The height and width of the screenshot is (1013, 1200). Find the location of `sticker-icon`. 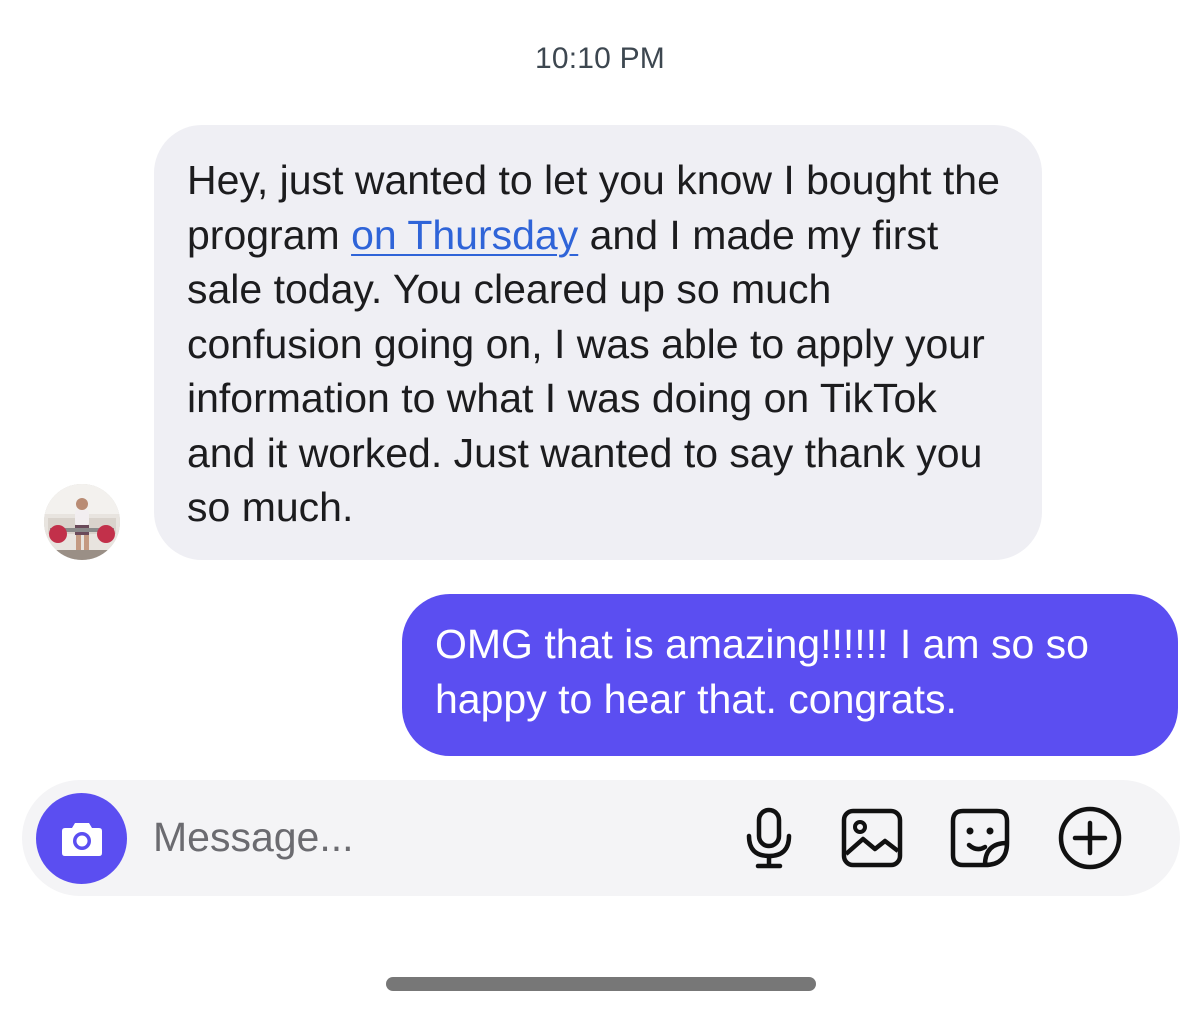

sticker-icon is located at coordinates (980, 838).